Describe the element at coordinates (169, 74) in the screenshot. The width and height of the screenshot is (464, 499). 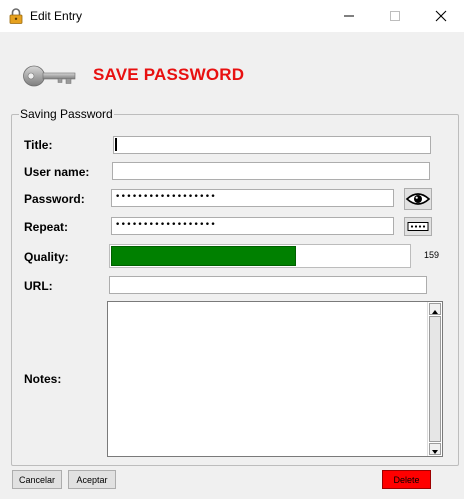
I see `header-title: SAVE PASSWORD` at that location.